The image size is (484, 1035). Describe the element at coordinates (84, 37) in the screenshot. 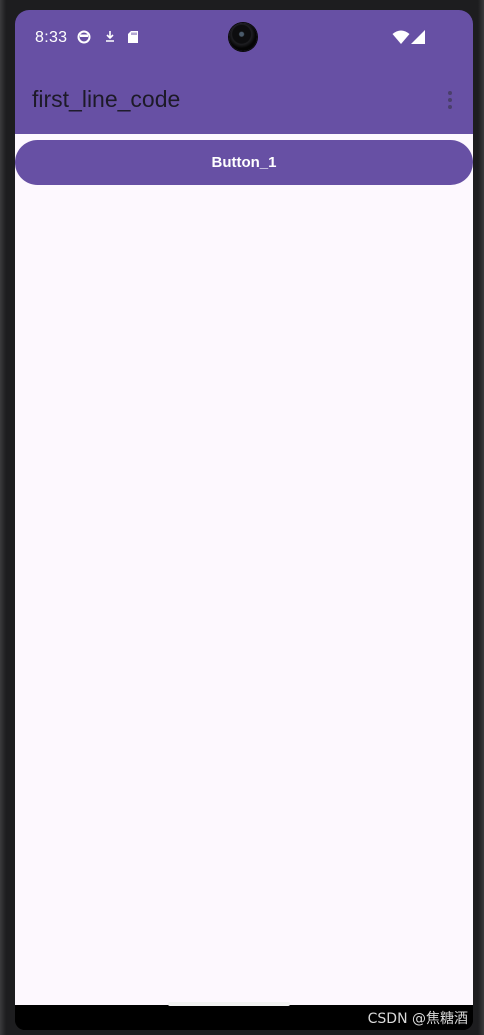

I see `sync-circle-icon` at that location.